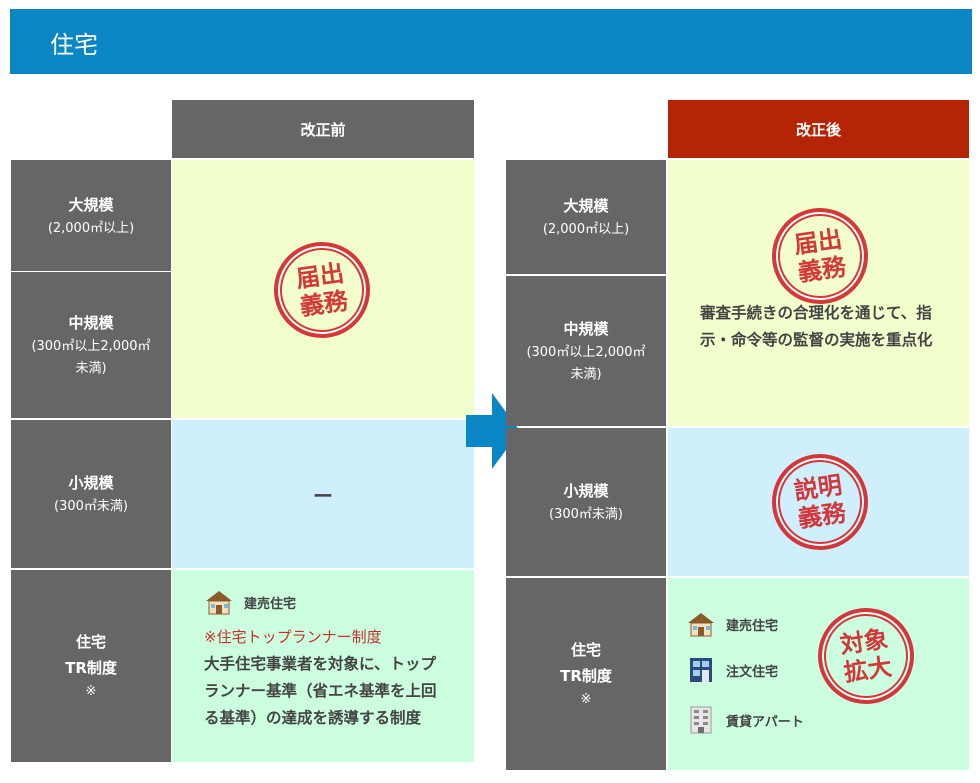 Image resolution: width=980 pixels, height=783 pixels. What do you see at coordinates (74, 45) in the screenshot?
I see `page-title: 住宅` at bounding box center [74, 45].